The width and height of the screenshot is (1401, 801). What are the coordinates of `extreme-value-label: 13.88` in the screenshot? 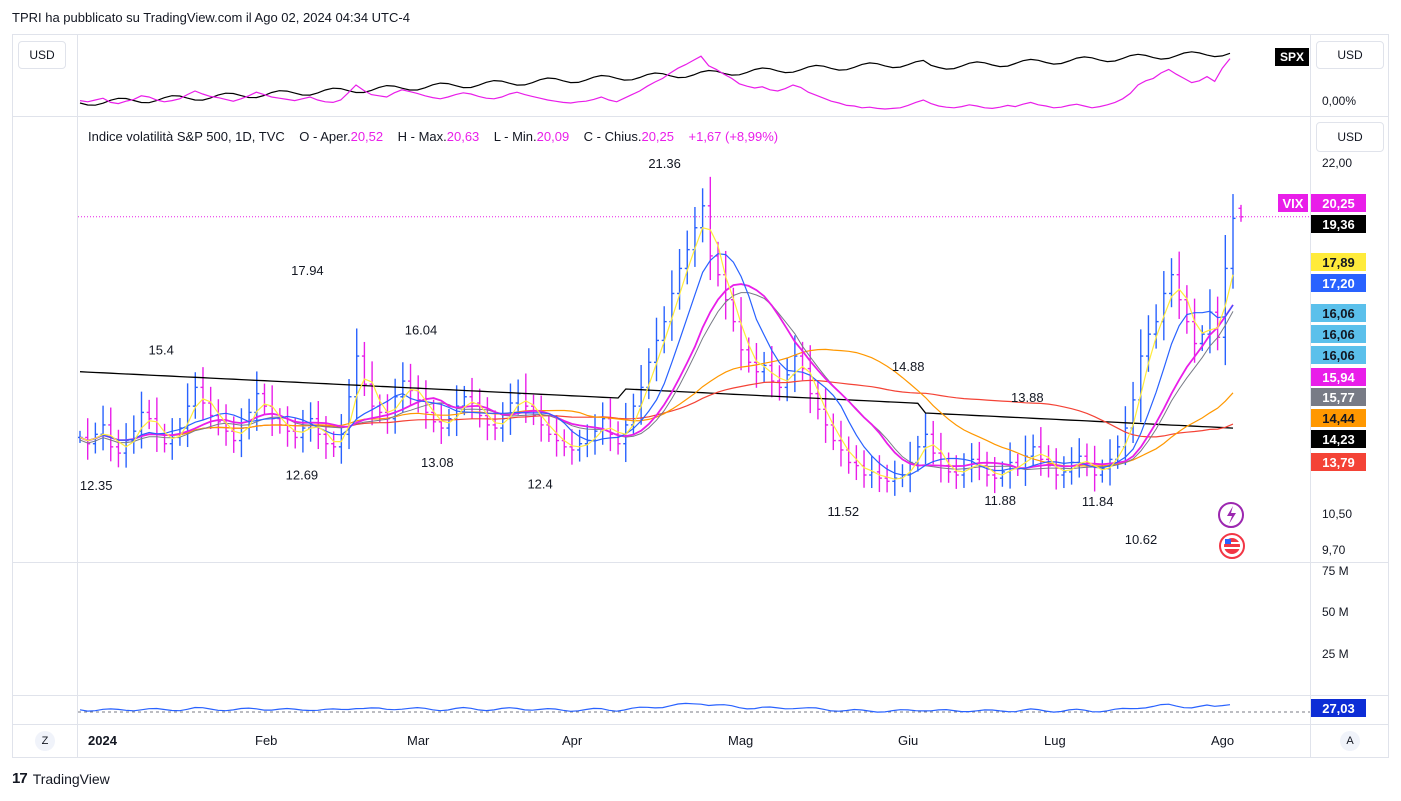 It's located at (1027, 397).